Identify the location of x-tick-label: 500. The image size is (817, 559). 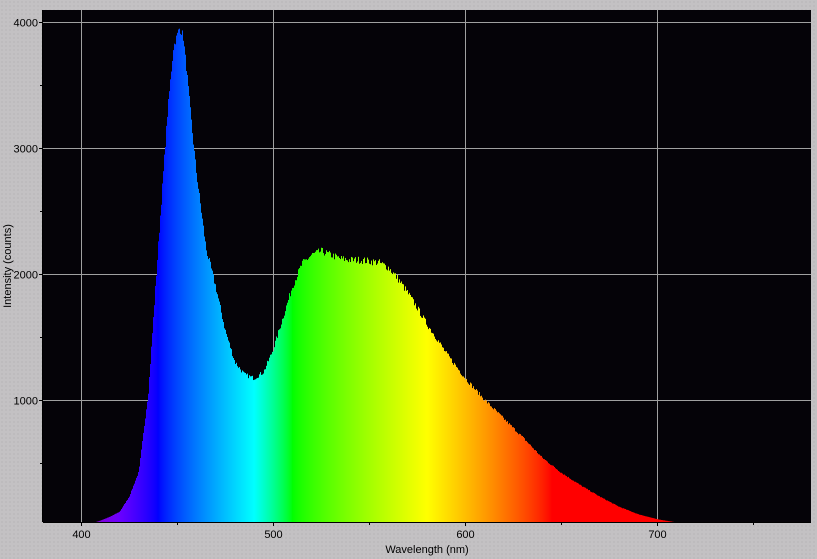
(273, 535).